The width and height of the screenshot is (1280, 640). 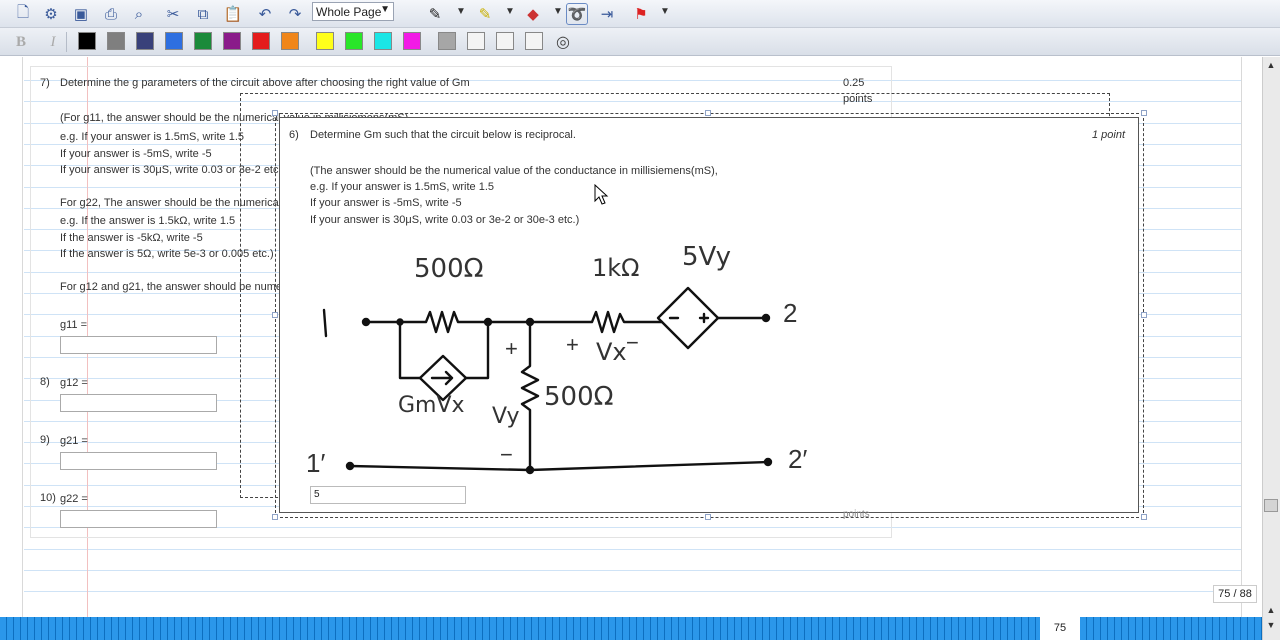 I want to click on color-palette-icon: ◎, so click(x=563, y=42).